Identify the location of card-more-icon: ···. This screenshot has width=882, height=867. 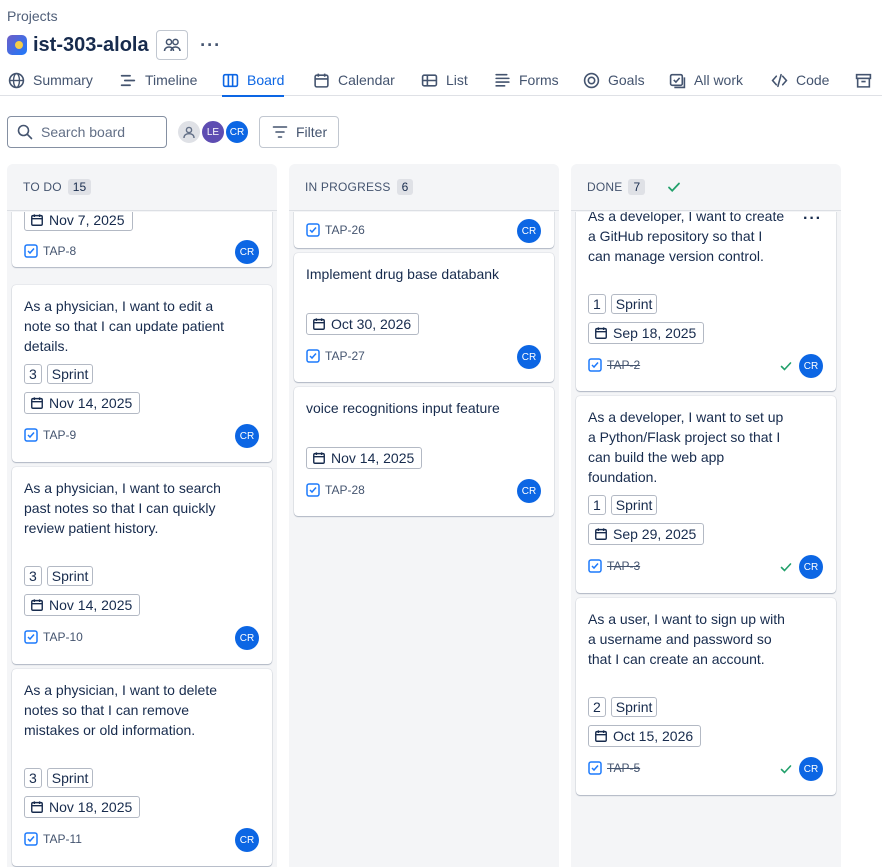
(812, 220).